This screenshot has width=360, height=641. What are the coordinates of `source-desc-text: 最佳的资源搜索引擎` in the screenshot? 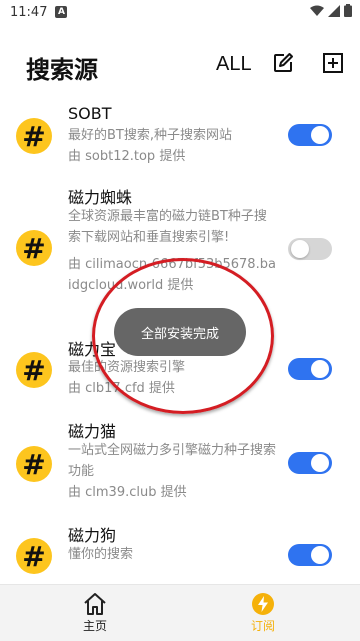 It's located at (127, 367).